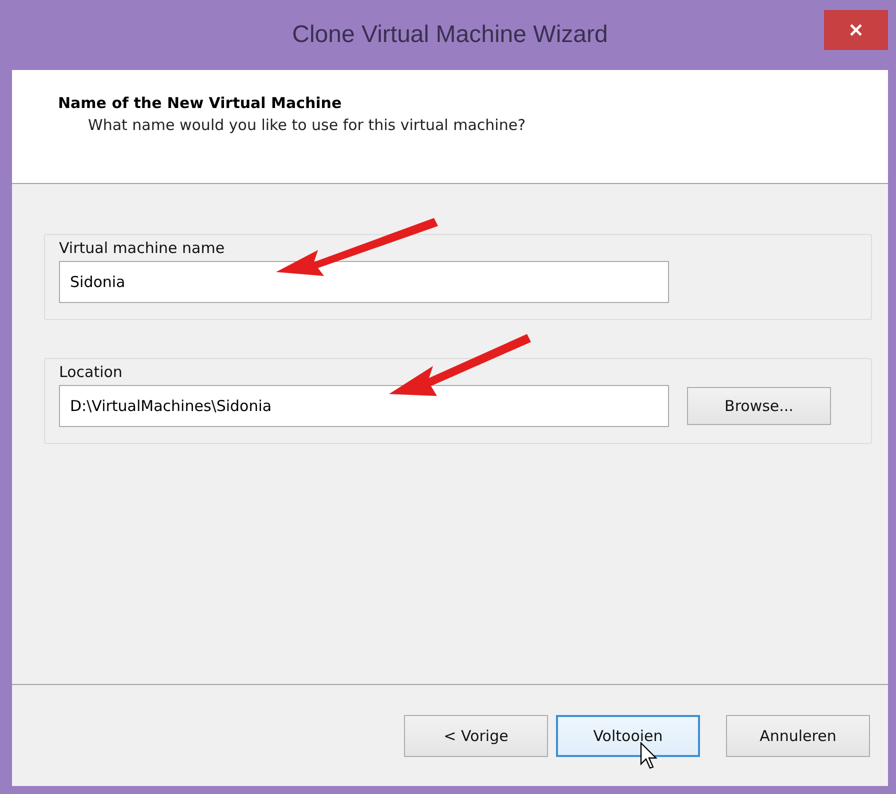 This screenshot has width=896, height=794. What do you see at coordinates (142, 248) in the screenshot?
I see `field-label: Virtual machine name` at bounding box center [142, 248].